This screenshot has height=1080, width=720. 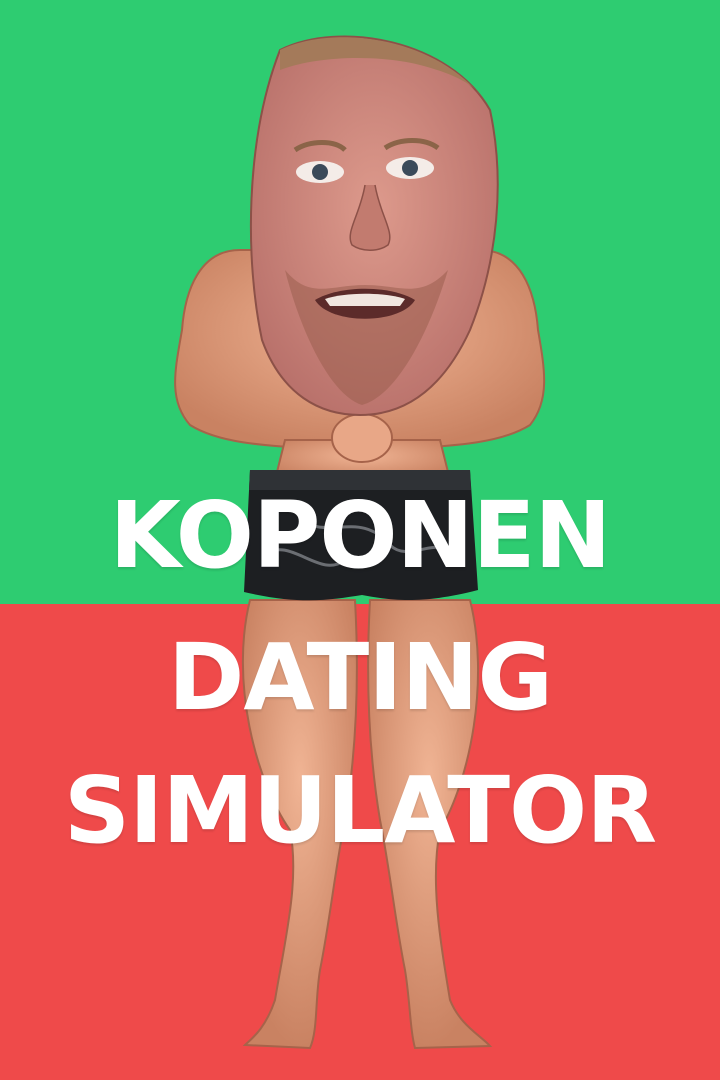 I want to click on title-line-3: SIMULATOR, so click(x=360, y=810).